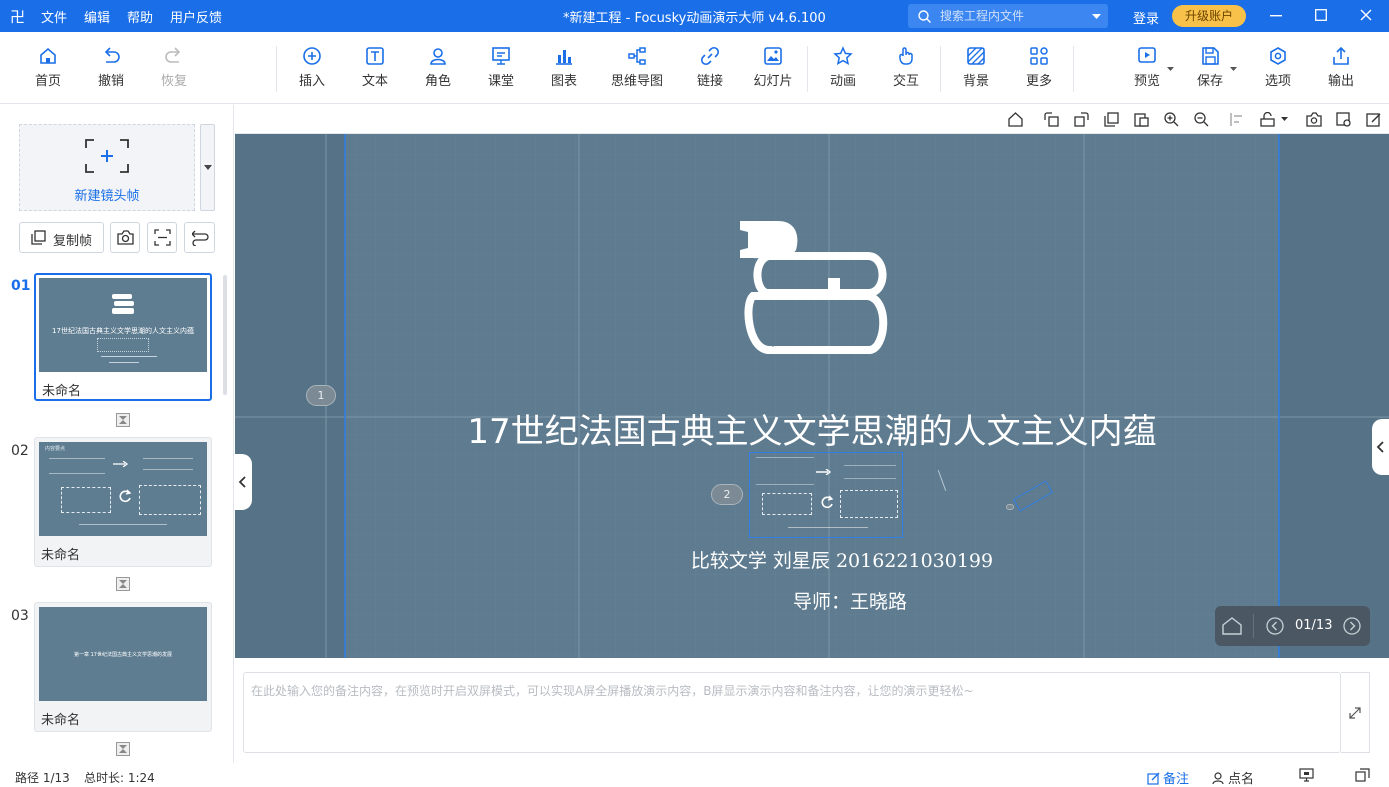 Image resolution: width=1389 pixels, height=787 pixels. What do you see at coordinates (1306, 775) in the screenshot?
I see `presenter-view-icon` at bounding box center [1306, 775].